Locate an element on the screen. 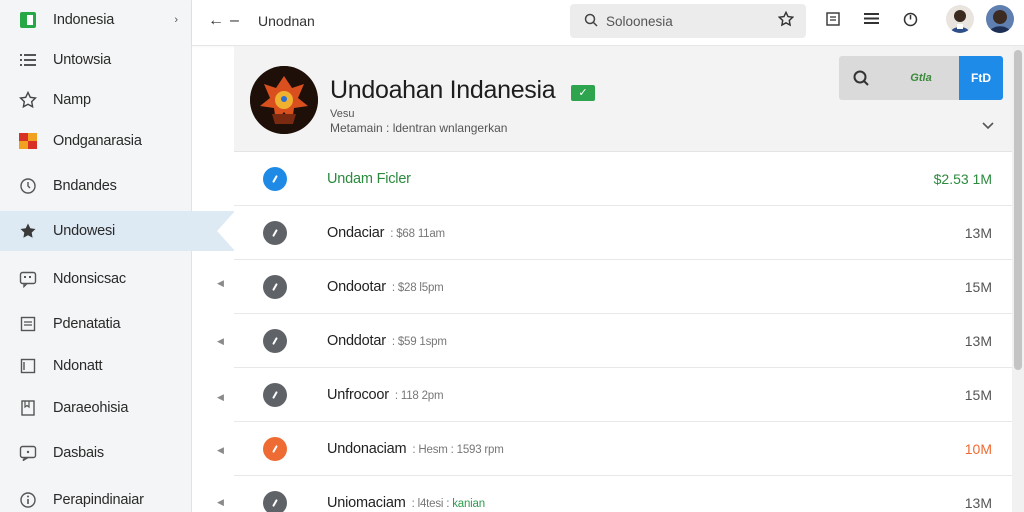 The image size is (1024, 512). sidebar-item-9: Daraeohisia is located at coordinates (96, 408).